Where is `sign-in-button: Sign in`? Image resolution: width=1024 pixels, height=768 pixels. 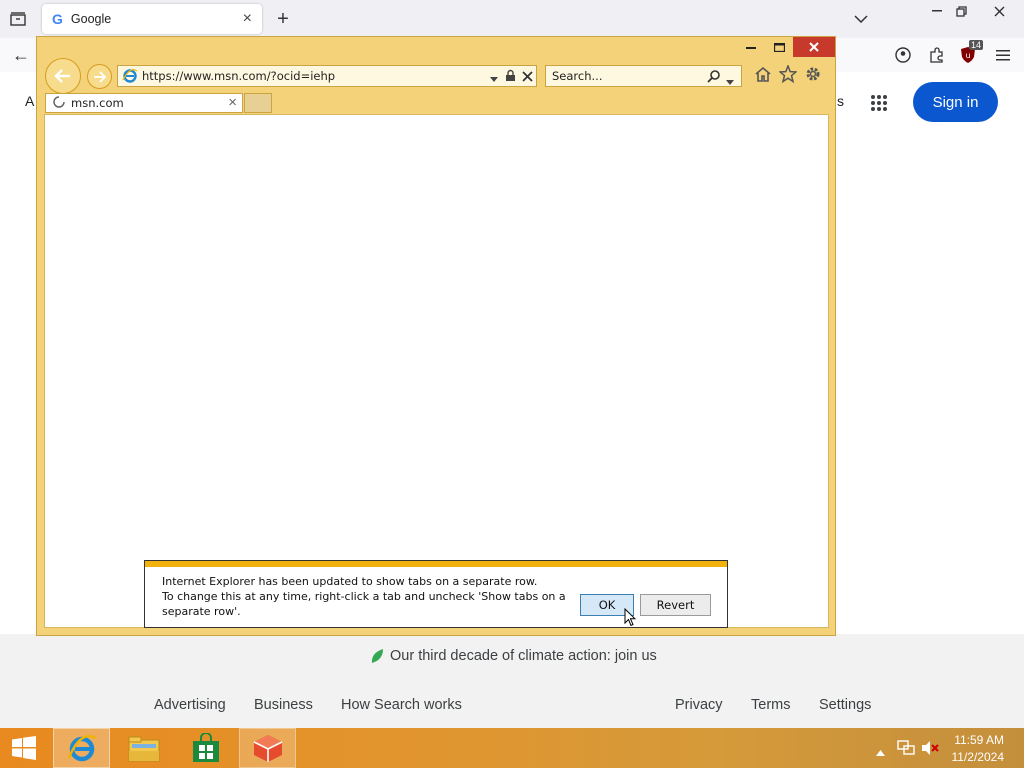
sign-in-button: Sign in is located at coordinates (955, 102).